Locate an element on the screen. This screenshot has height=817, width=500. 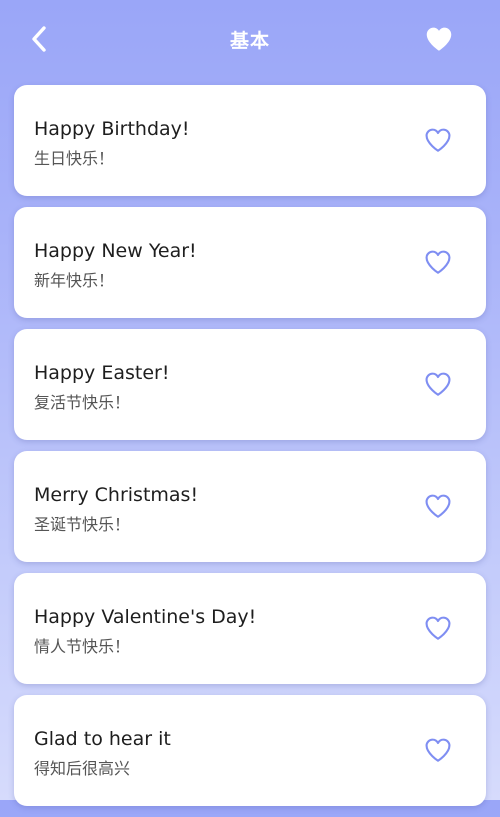
phrase-english: Happy New Year! is located at coordinates (115, 251).